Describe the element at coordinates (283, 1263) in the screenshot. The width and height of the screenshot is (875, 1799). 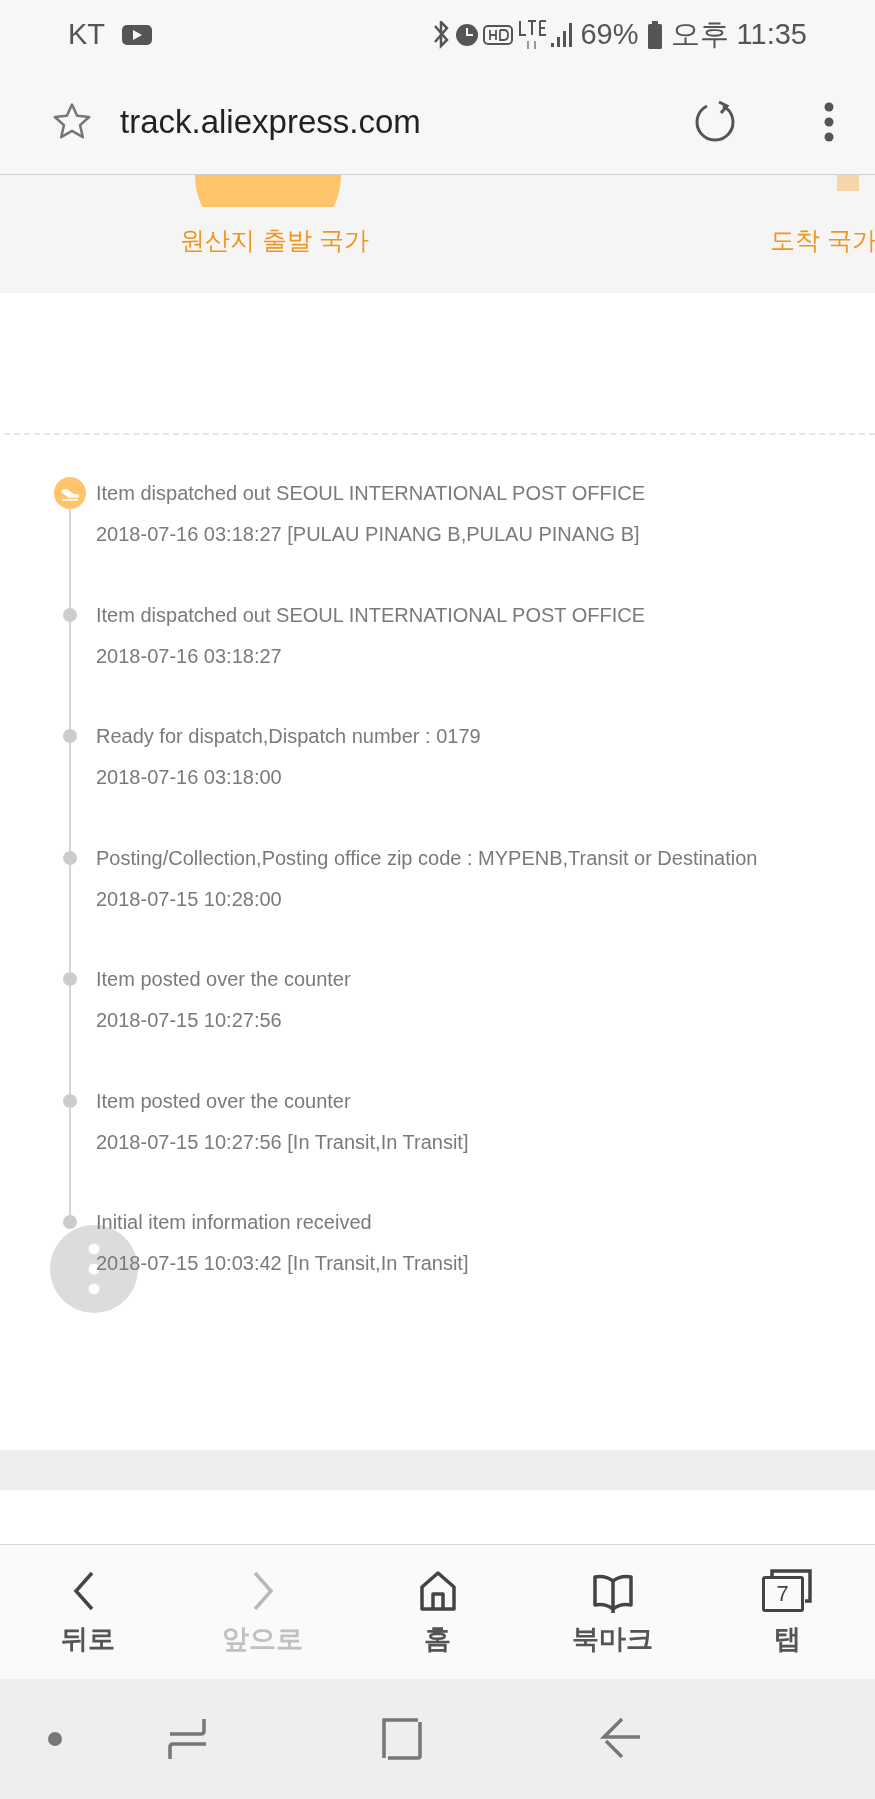
I see `event-time: 2018-07-15 10:03:42 [In Transit,In Transit]` at that location.